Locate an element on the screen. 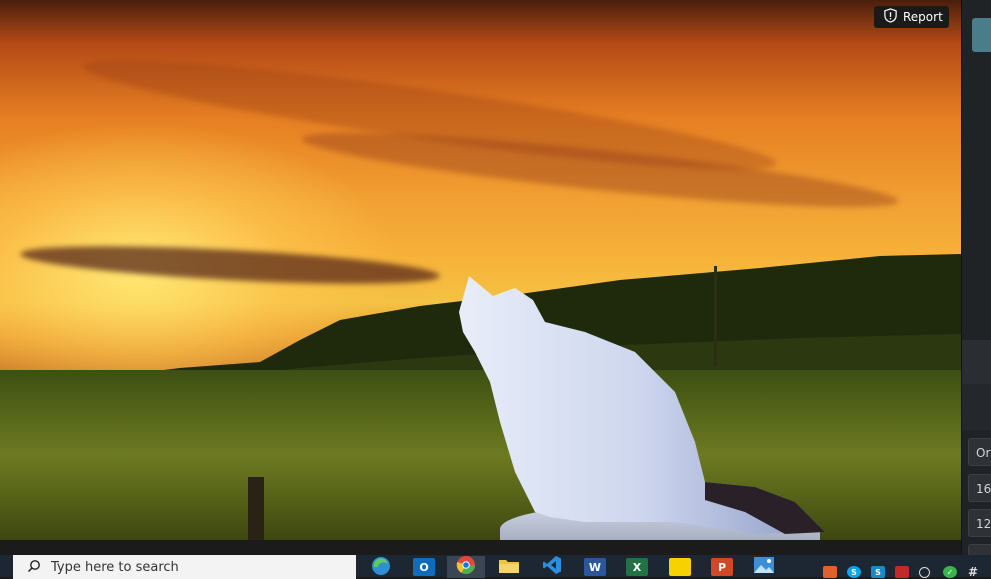 This screenshot has width=991, height=579. taskbar-app-outlook: O is located at coordinates (424, 567).